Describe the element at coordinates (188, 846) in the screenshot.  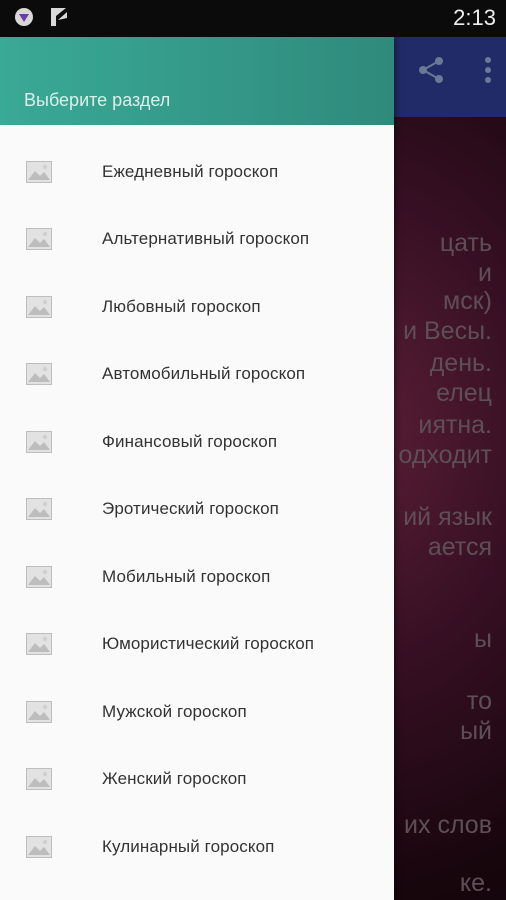
I see `drawer-item-label: Кулинарный гороскоп` at that location.